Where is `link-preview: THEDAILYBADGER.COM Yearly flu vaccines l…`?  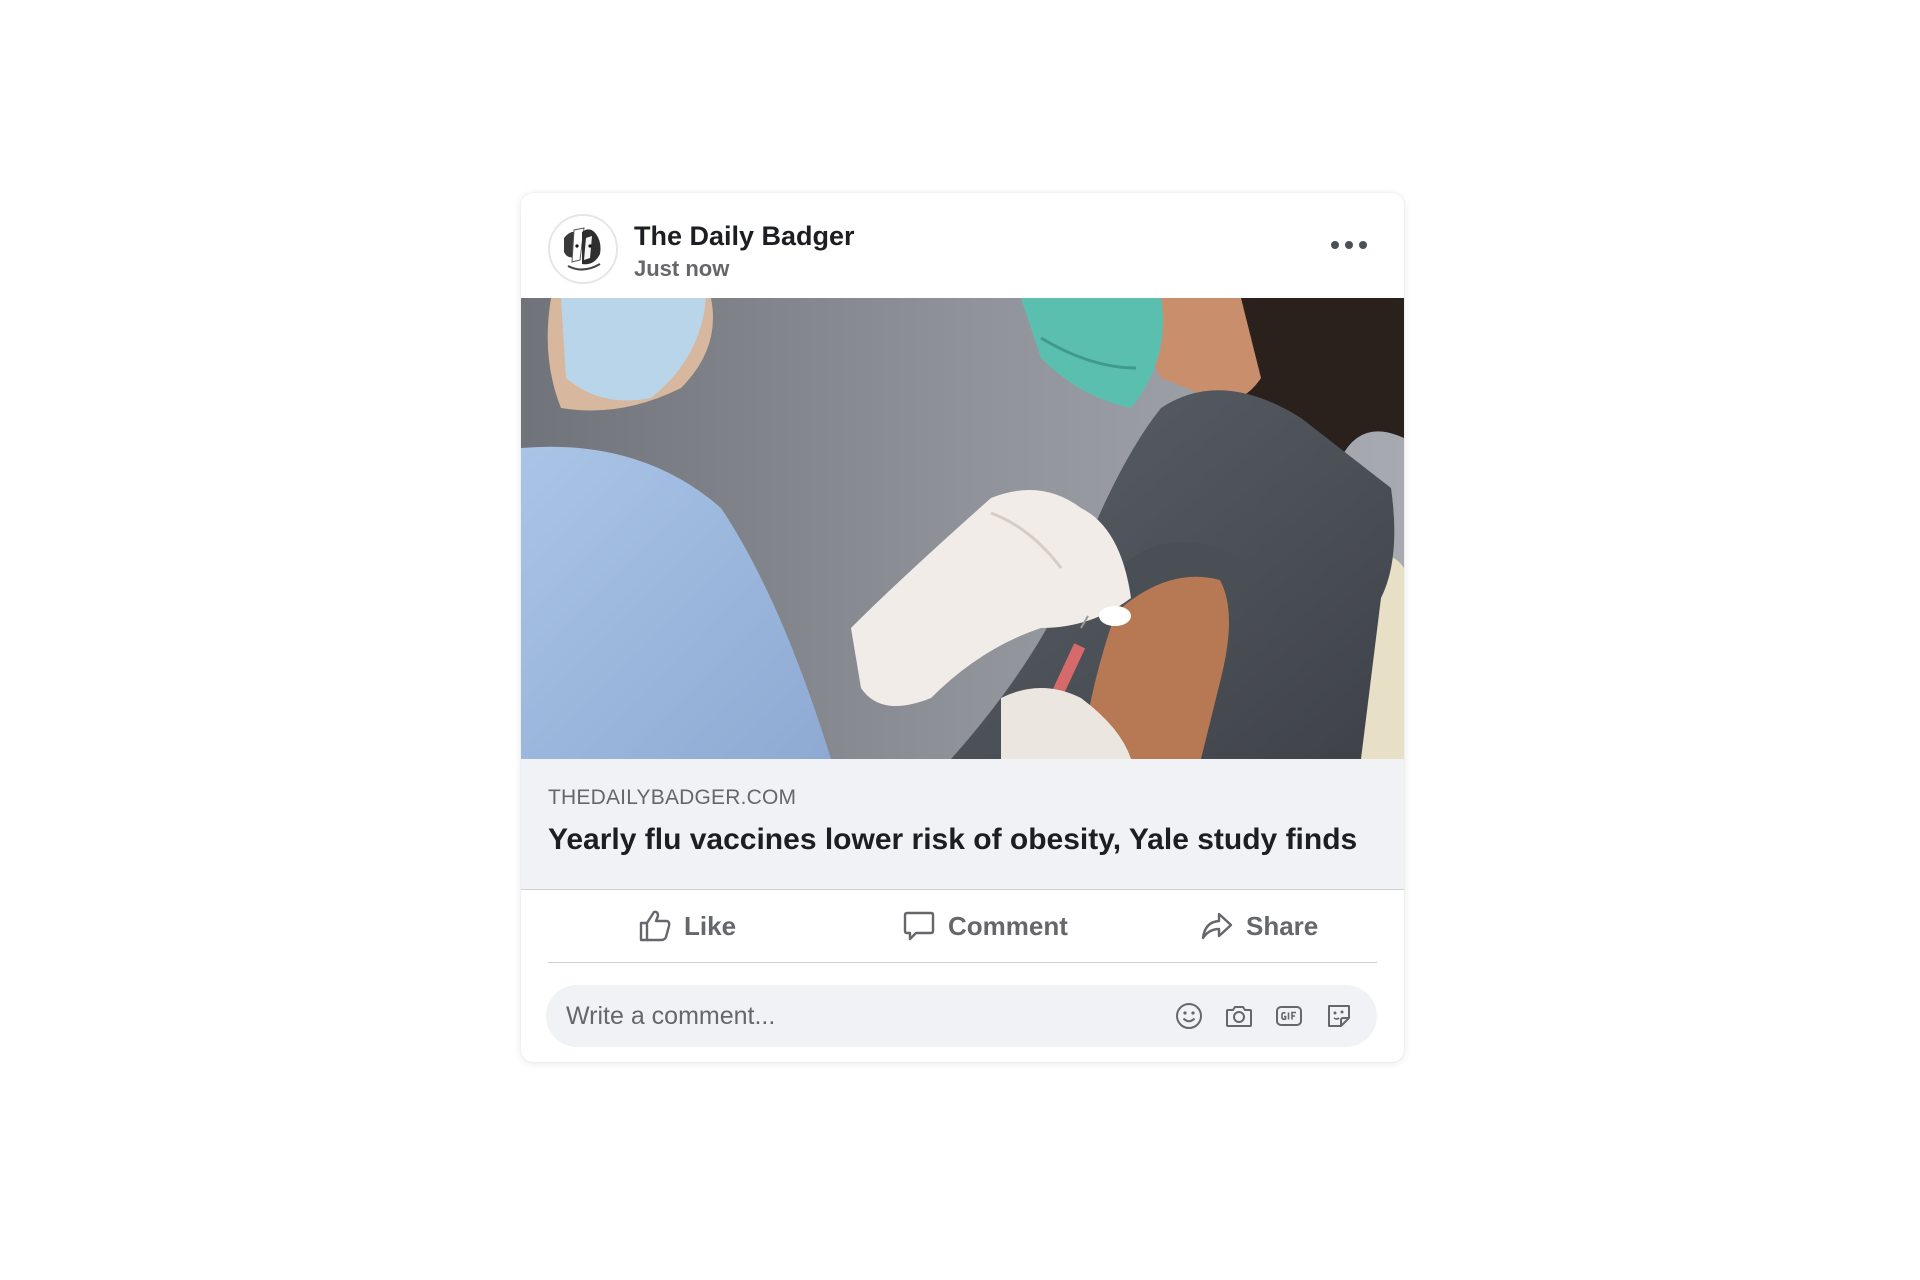
link-preview: THEDAILYBADGER.COM Yearly flu vaccines l… is located at coordinates (962, 824).